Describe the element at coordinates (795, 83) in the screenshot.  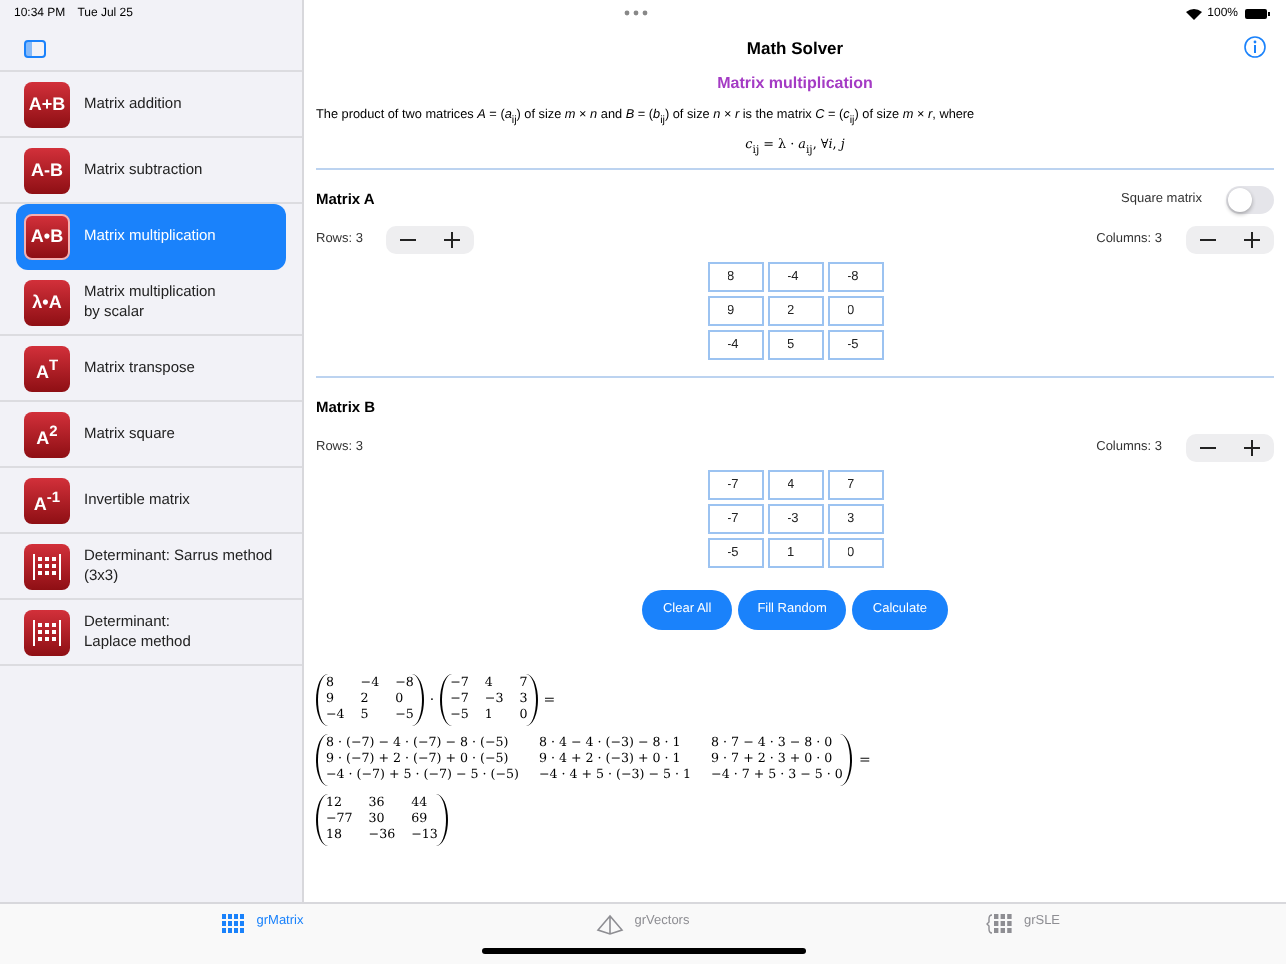
I see `section-title: Matrix multiplication` at that location.